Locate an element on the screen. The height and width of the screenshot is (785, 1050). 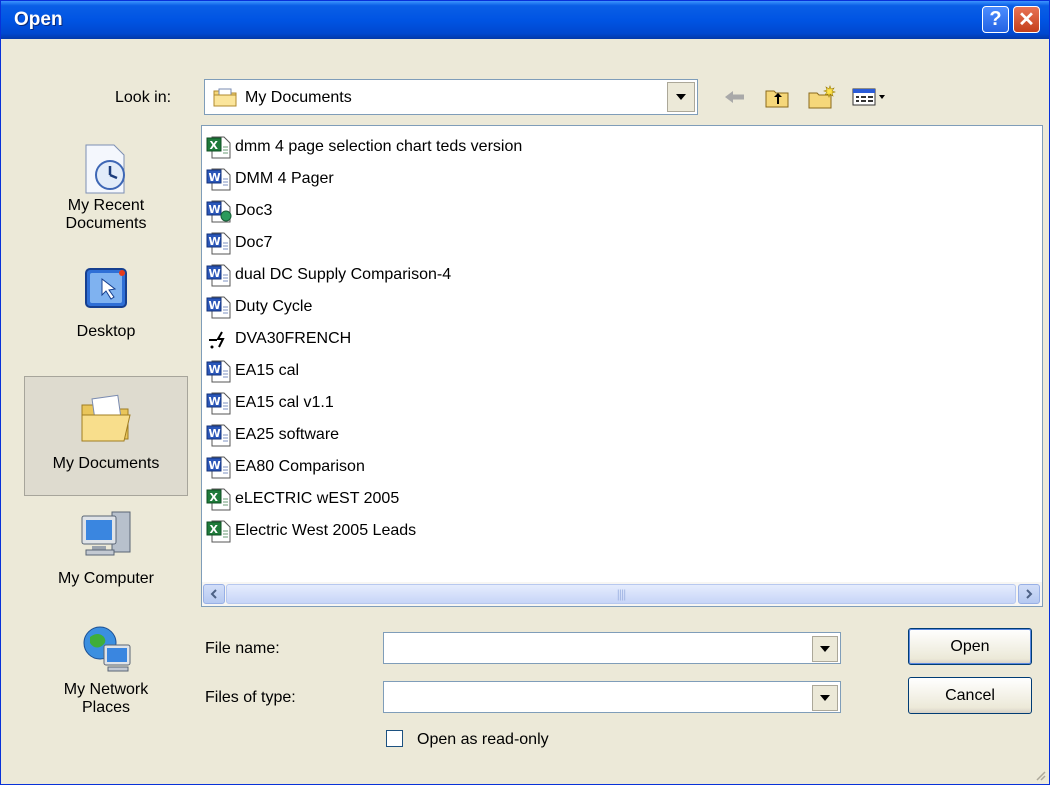
look-in-dropdown-button is located at coordinates (681, 97).